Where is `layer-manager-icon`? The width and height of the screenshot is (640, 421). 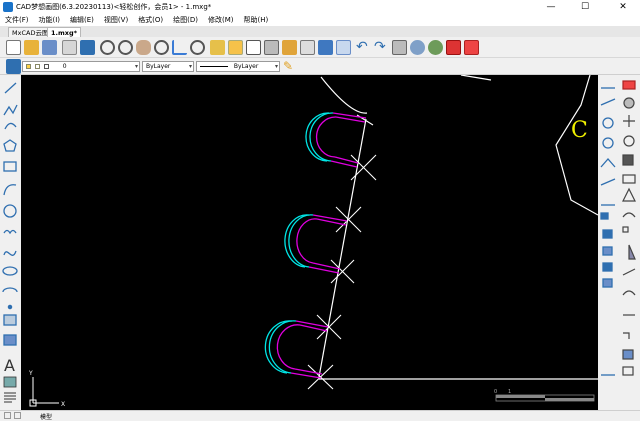
layer-manager-icon is located at coordinates (289, 47).